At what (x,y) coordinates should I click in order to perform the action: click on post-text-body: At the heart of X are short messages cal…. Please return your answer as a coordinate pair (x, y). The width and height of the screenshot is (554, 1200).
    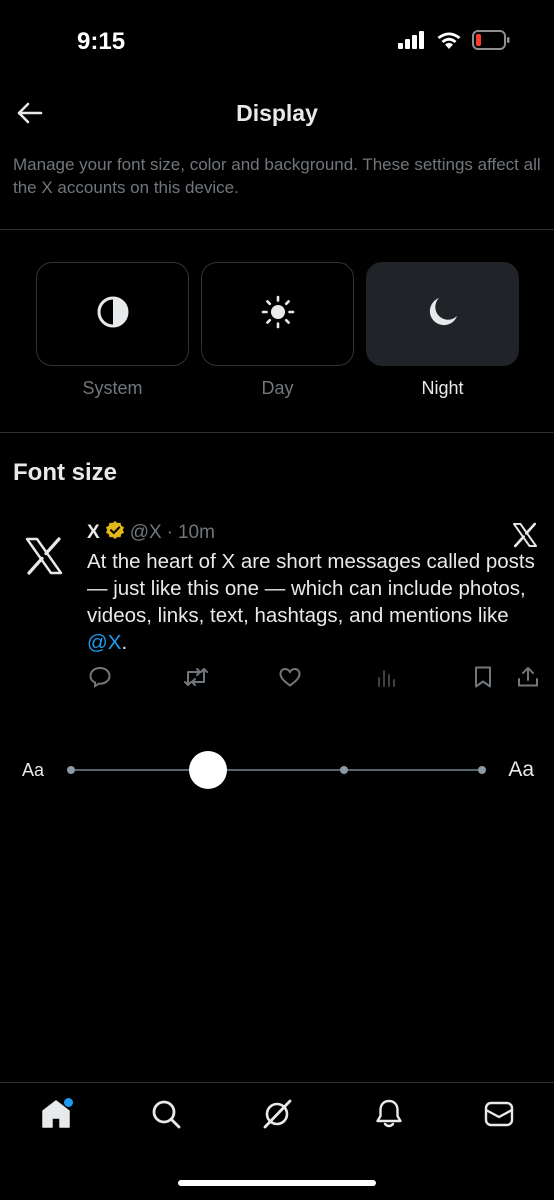
    Looking at the image, I should click on (311, 588).